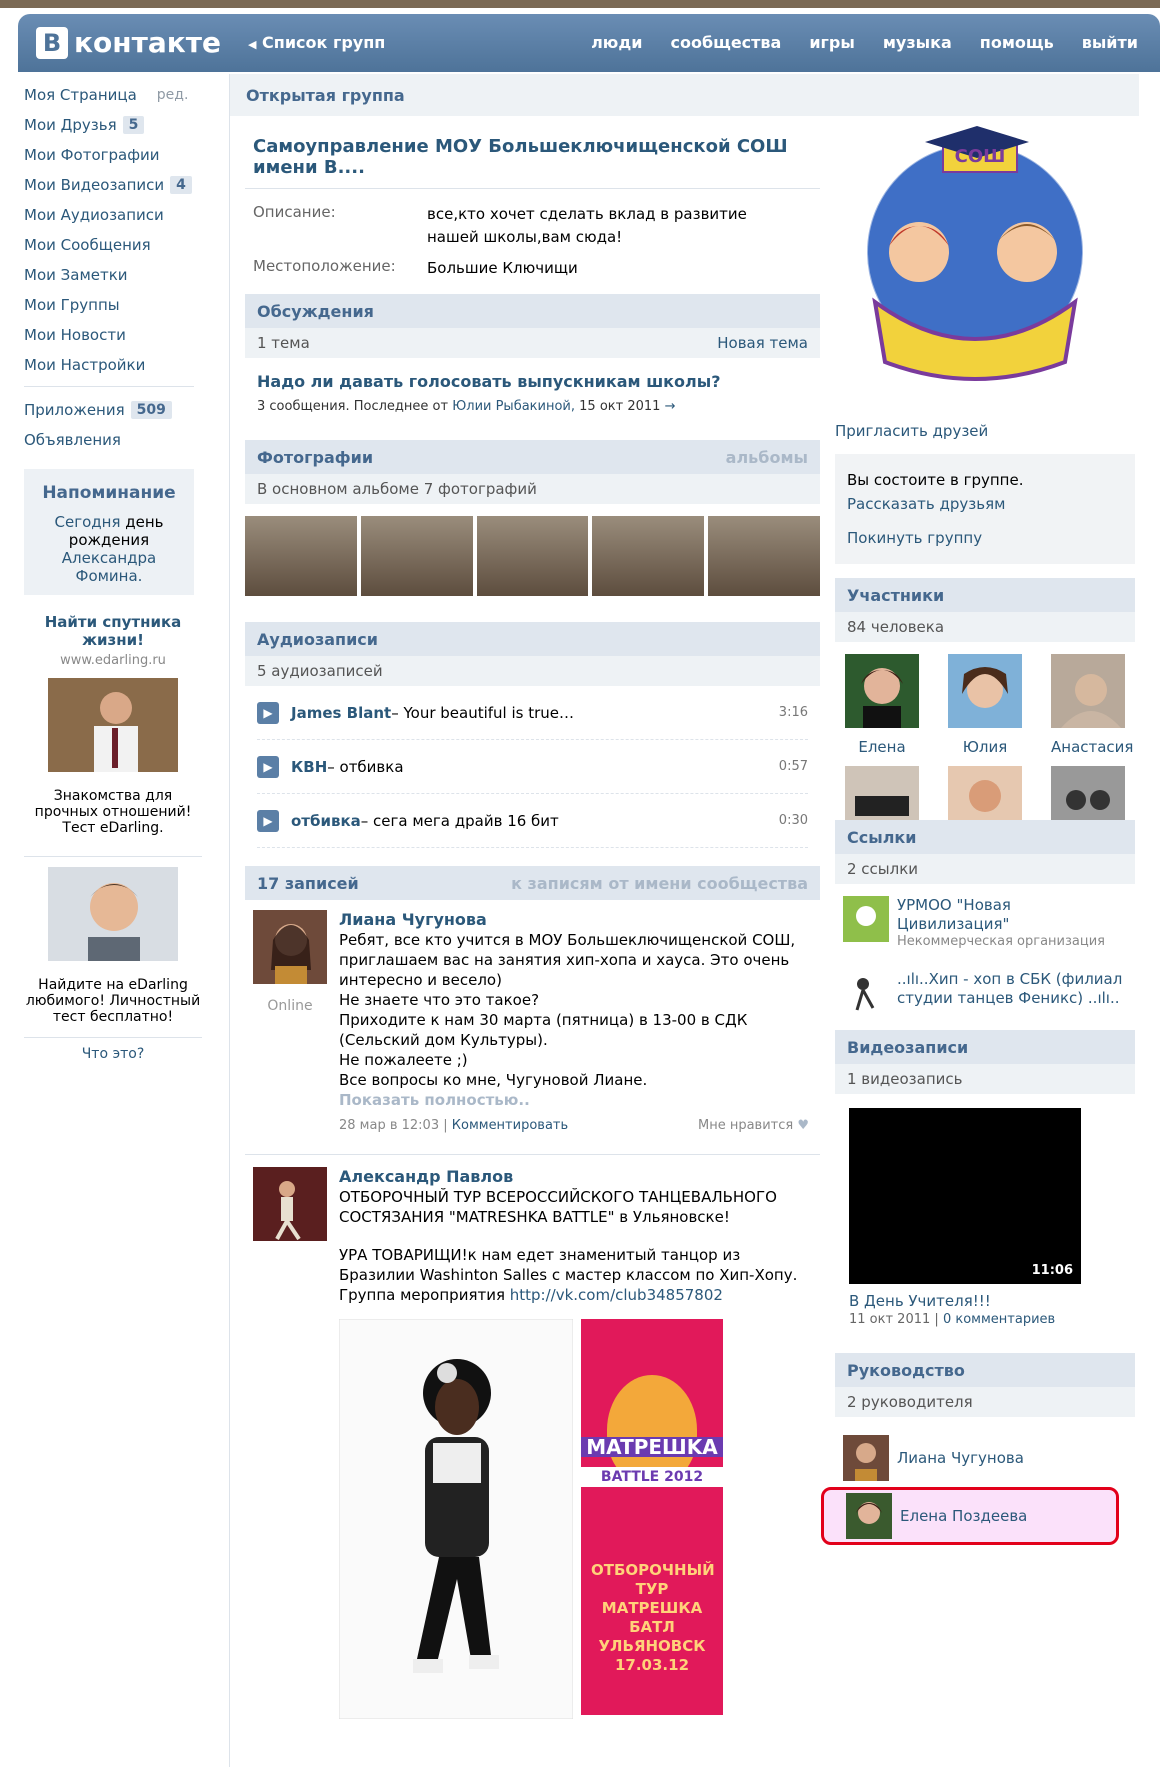 The image size is (1160, 1767). Describe the element at coordinates (456, 1519) in the screenshot. I see `dancer-photo` at that location.